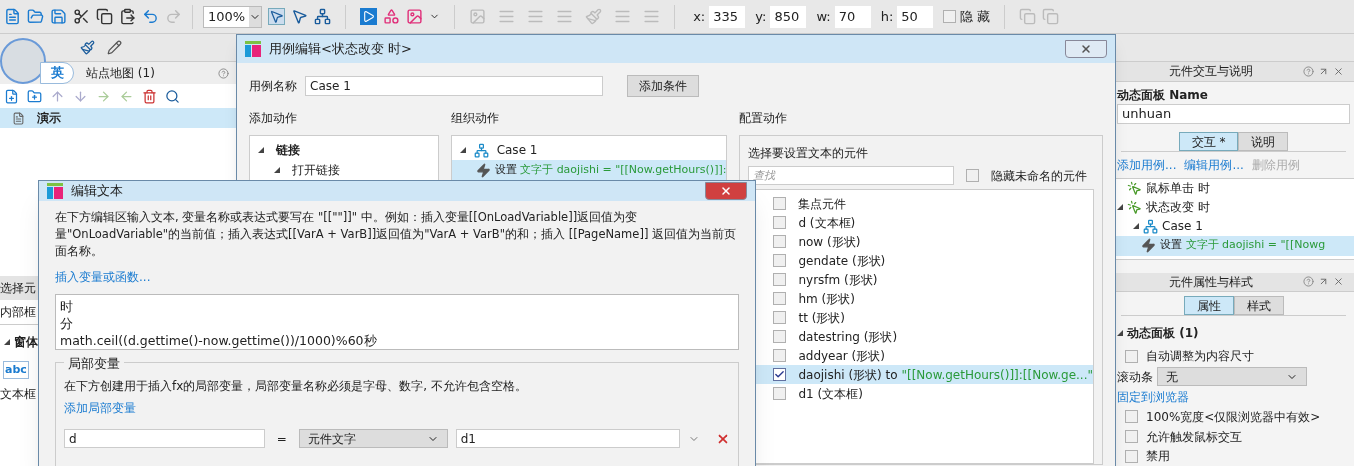  I want to click on undo-icon, so click(150, 16).